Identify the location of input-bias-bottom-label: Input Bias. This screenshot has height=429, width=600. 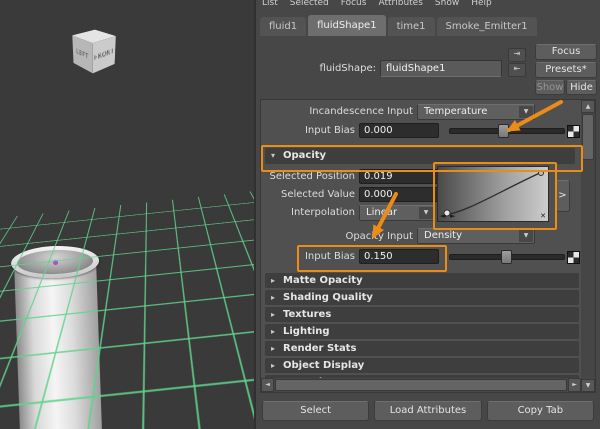
(329, 256).